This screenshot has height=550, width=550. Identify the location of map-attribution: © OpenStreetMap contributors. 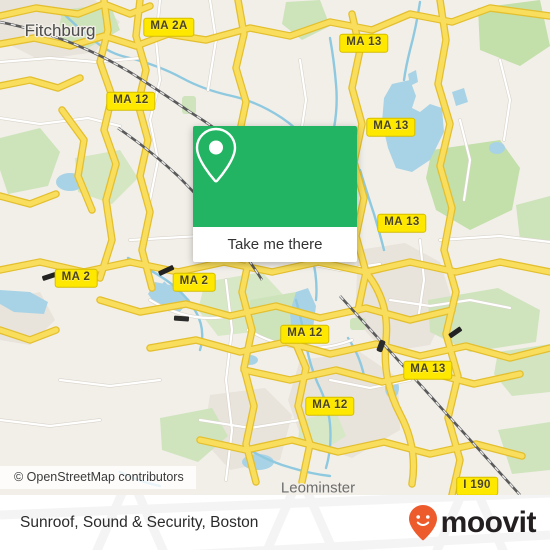
(98, 477).